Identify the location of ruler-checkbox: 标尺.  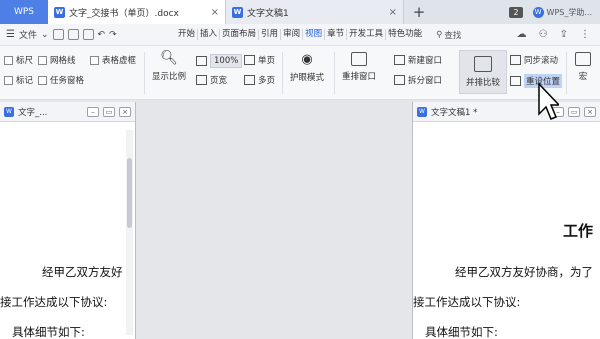
(18, 60).